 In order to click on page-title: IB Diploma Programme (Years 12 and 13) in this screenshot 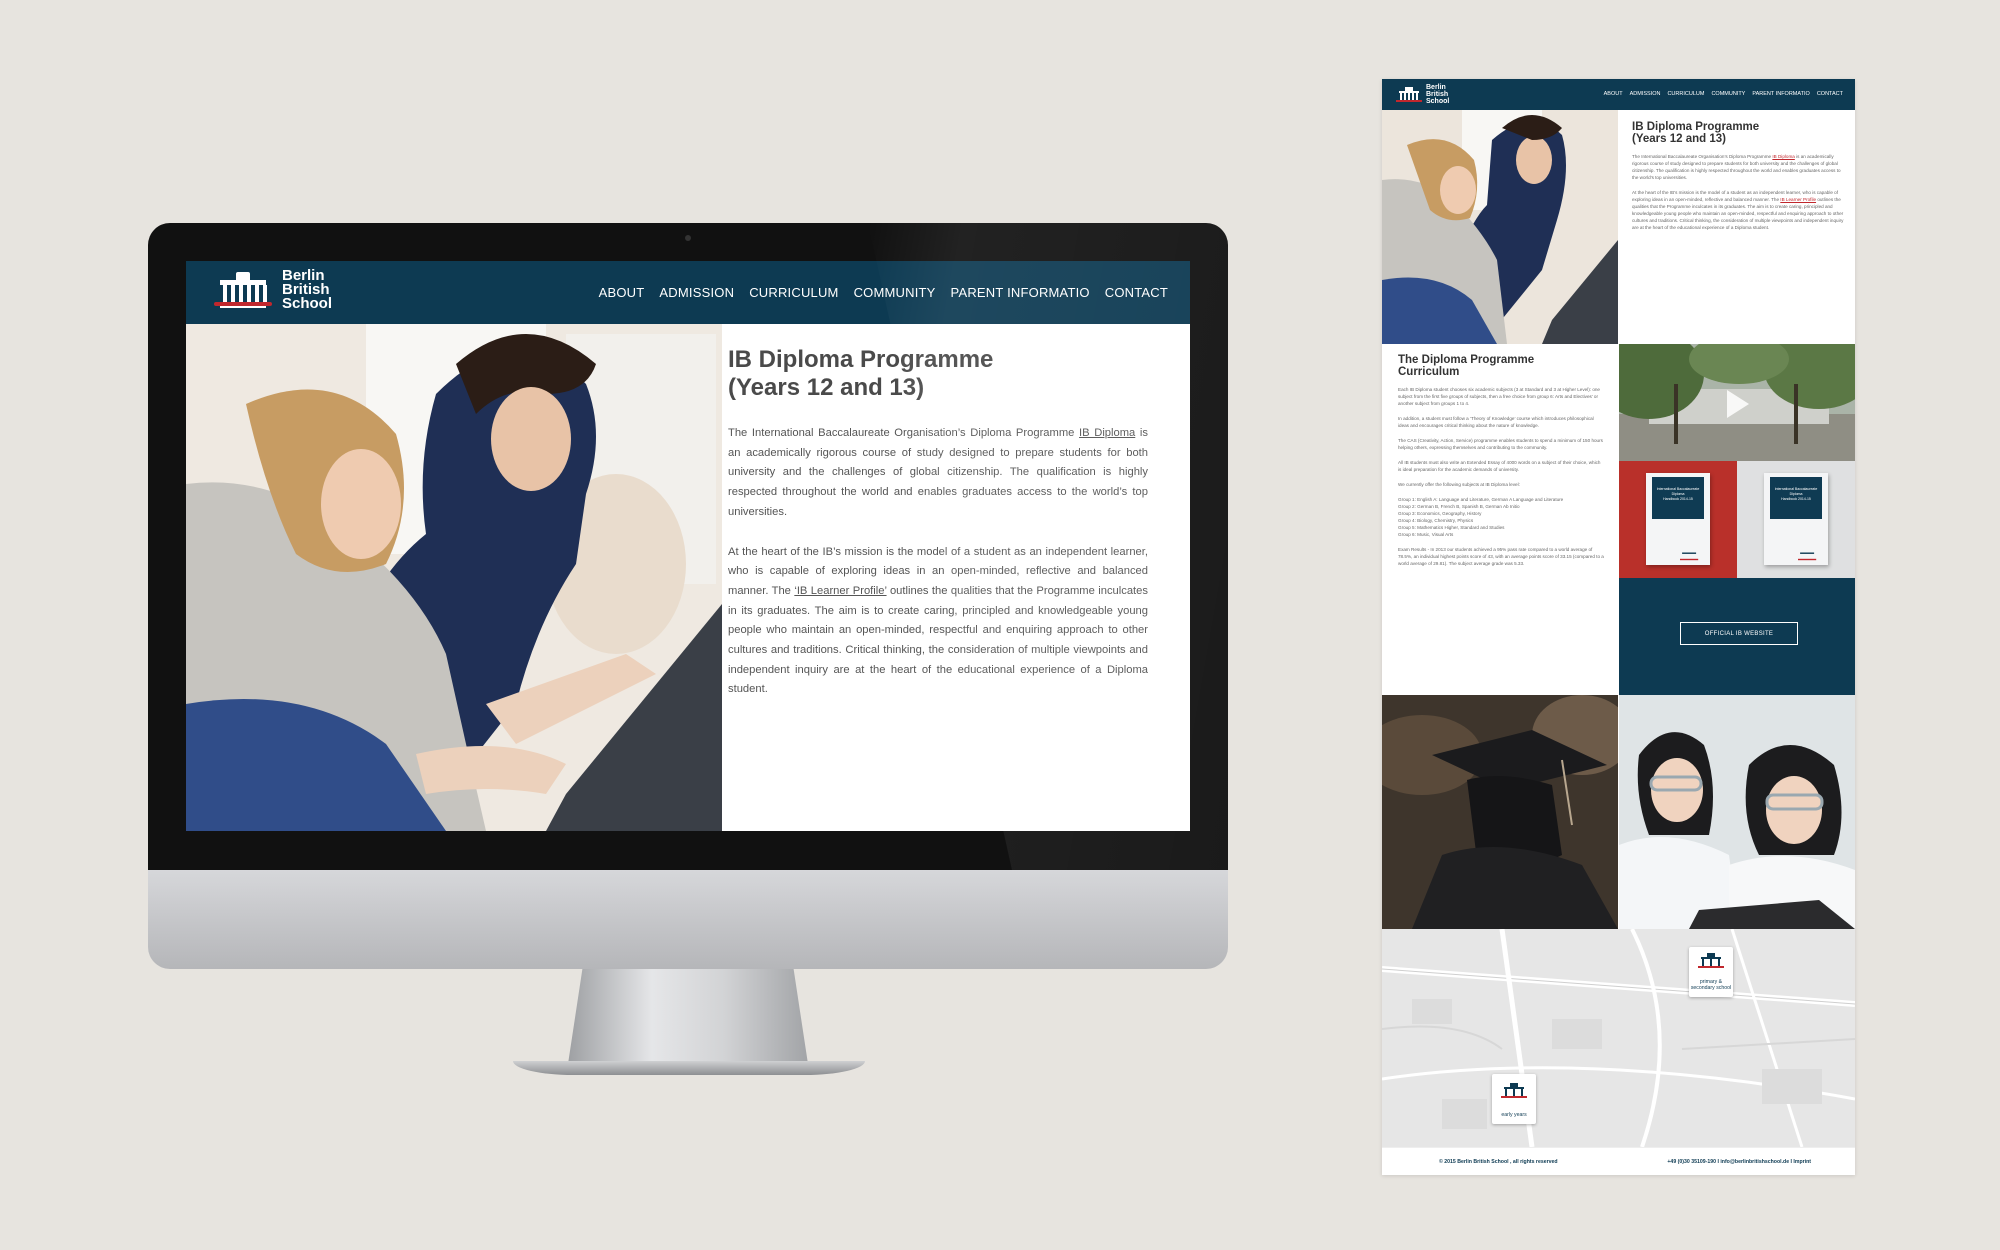, I will do `click(861, 373)`.